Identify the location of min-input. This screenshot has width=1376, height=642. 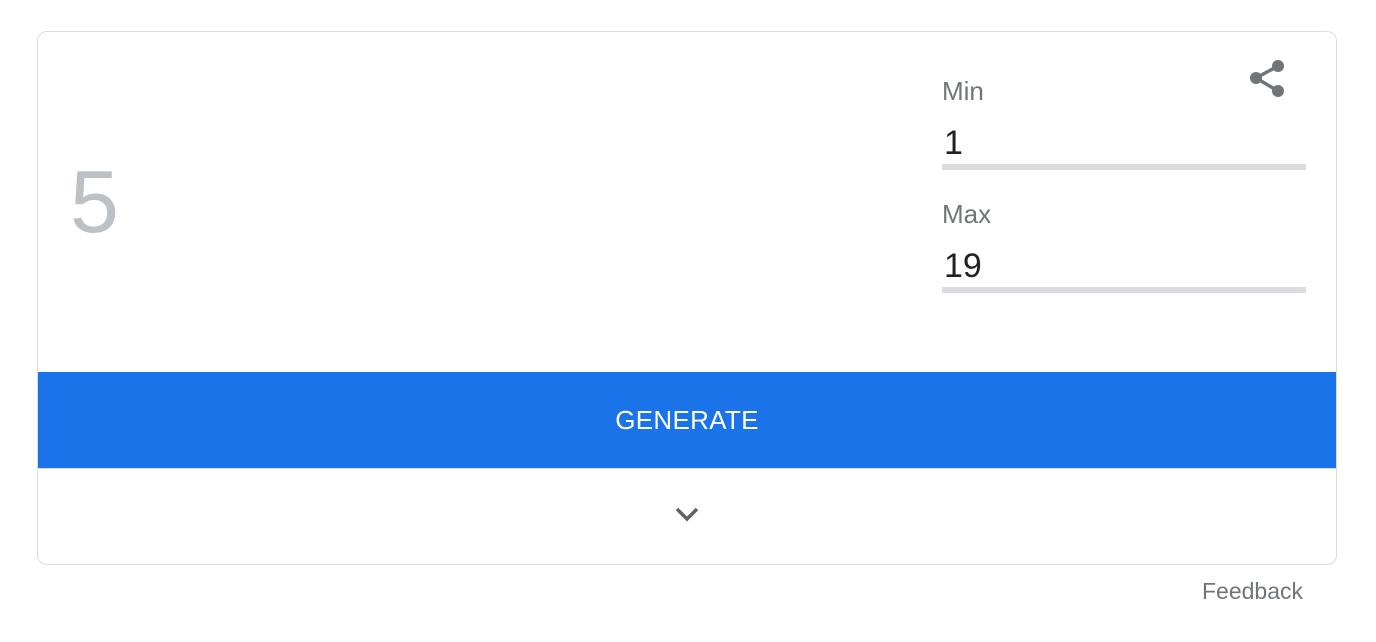
(1124, 146).